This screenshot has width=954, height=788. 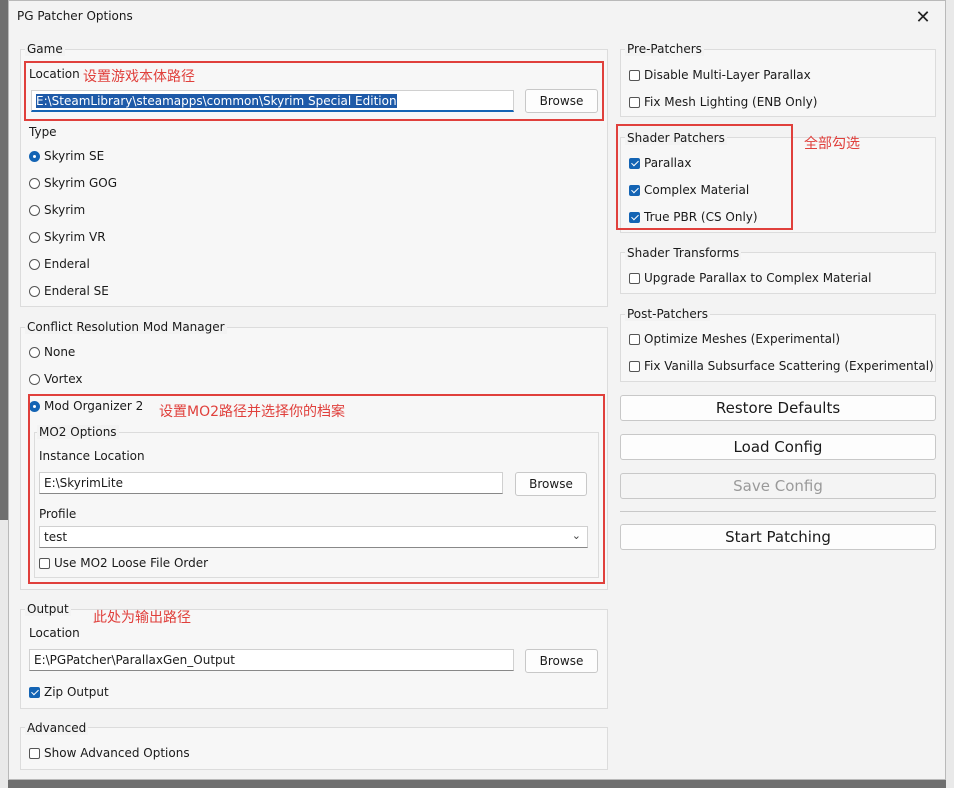 I want to click on button-separator, so click(x=778, y=511).